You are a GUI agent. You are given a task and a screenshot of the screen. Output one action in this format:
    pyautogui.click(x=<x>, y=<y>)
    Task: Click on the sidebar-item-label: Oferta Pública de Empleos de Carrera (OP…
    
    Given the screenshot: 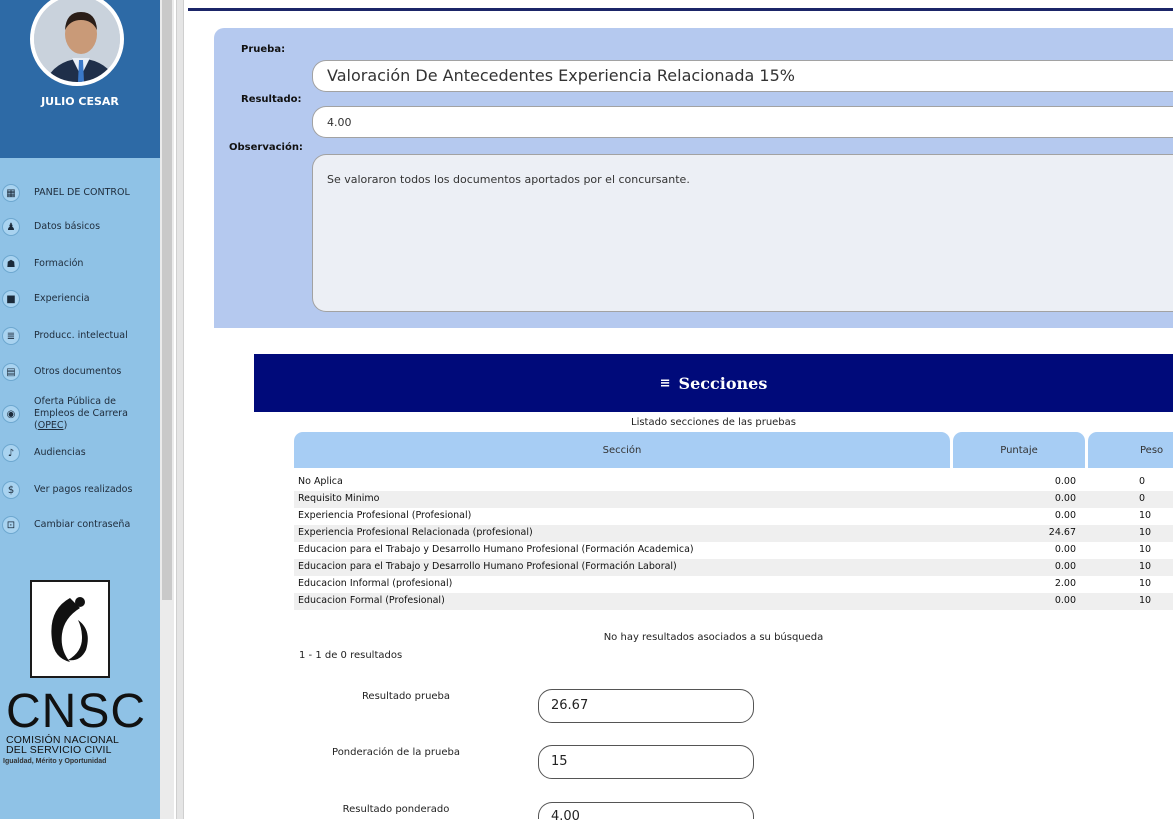 What is the action you would take?
    pyautogui.click(x=81, y=413)
    